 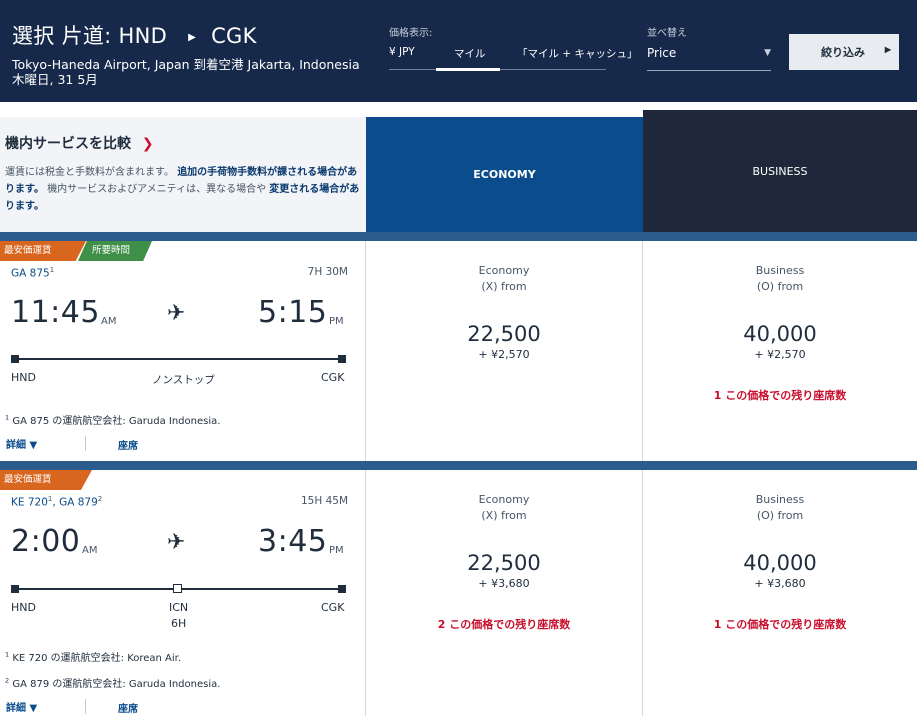 What do you see at coordinates (709, 58) in the screenshot?
I see `sort-select: Price ▼` at bounding box center [709, 58].